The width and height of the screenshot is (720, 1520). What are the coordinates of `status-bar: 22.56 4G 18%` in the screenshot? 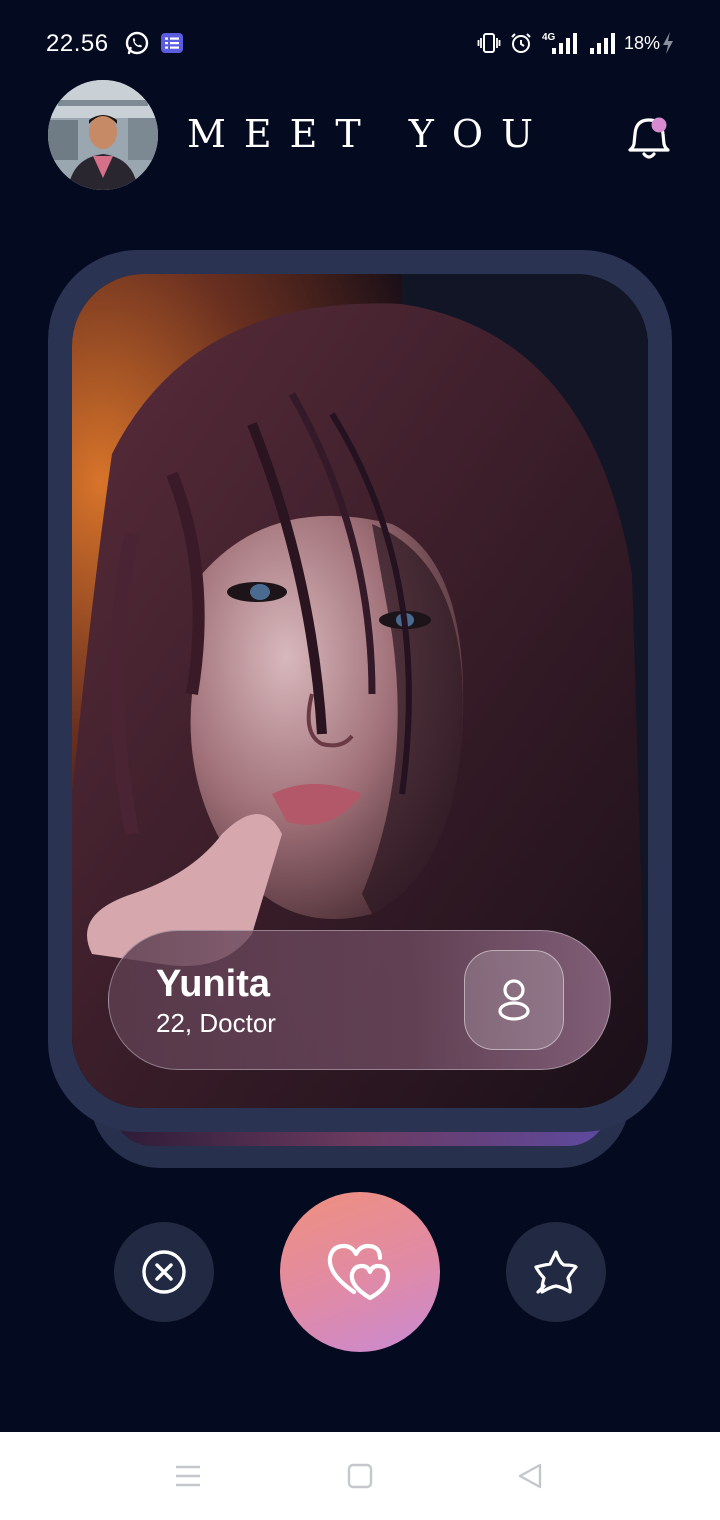 It's located at (360, 40).